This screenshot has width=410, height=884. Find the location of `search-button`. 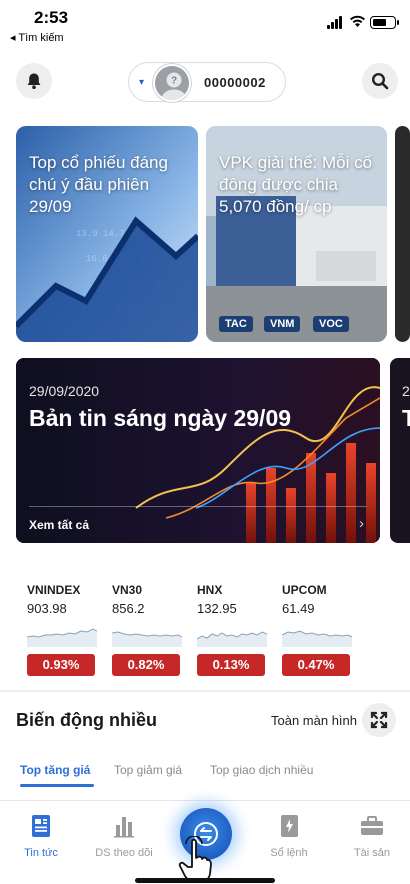

search-button is located at coordinates (380, 81).